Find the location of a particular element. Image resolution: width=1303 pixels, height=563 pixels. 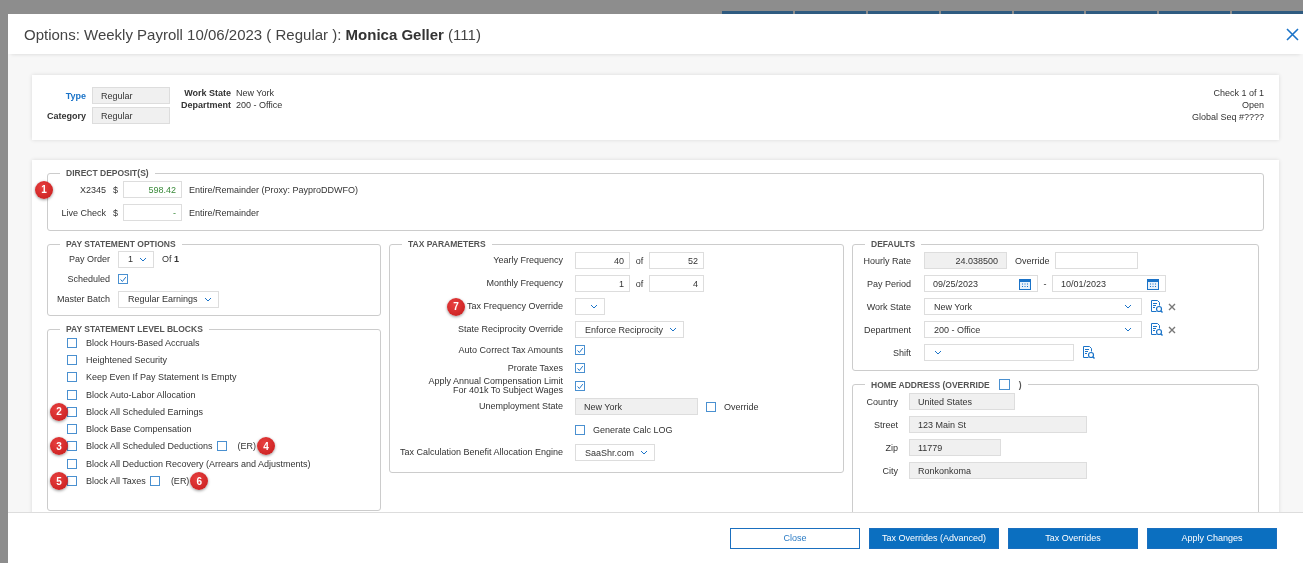

status-text: Check 1 of 1 is located at coordinates (1238, 93).